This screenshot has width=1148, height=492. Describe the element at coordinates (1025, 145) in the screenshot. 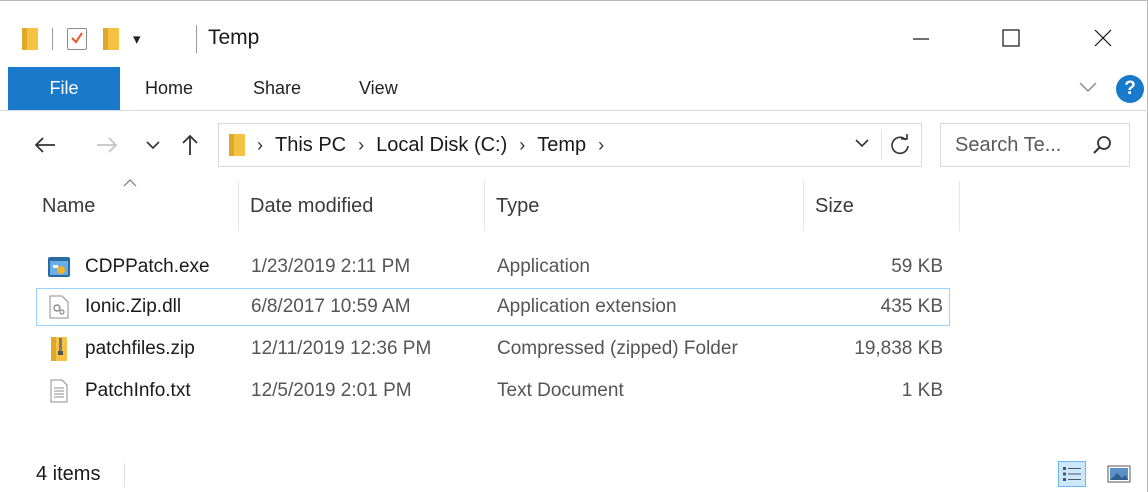

I see `search-input` at that location.